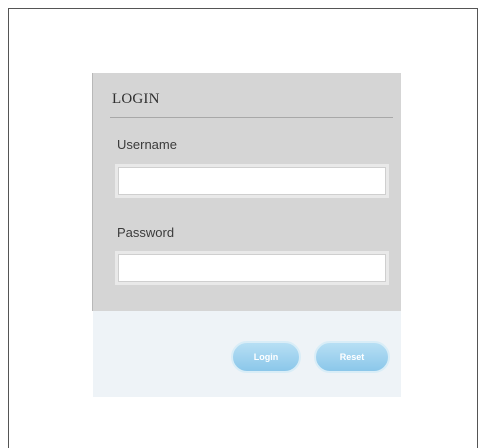  Describe the element at coordinates (352, 357) in the screenshot. I see `reset-button: Reset` at that location.